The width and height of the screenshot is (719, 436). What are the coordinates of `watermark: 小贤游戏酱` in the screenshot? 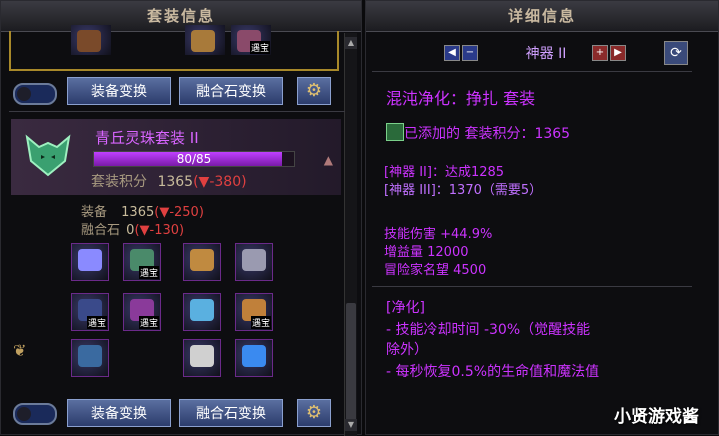 It's located at (656, 417).